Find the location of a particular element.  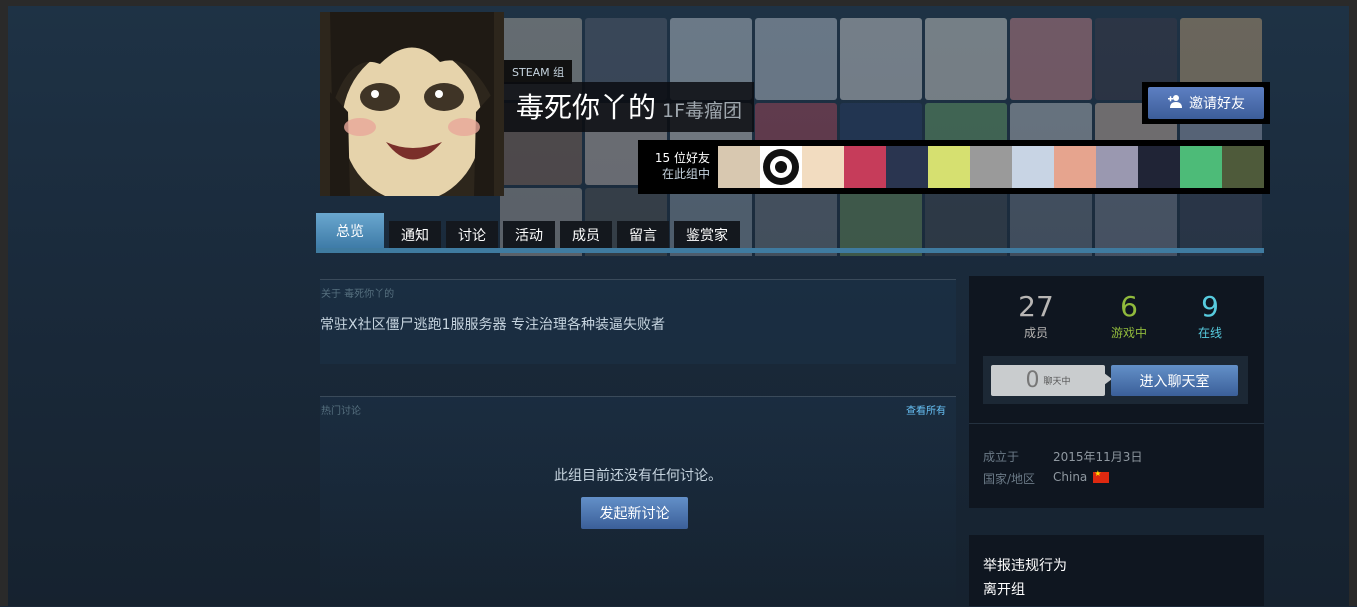

members-label: 成员 is located at coordinates (1035, 333).